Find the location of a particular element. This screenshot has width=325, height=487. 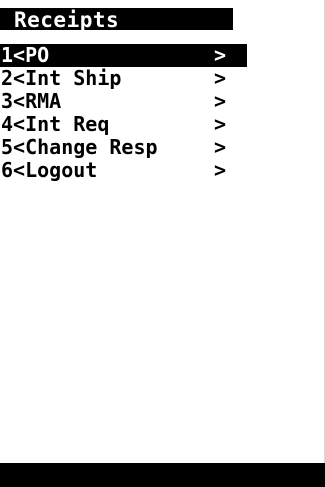

menu-item-label: 4<Int Req is located at coordinates (55, 124).